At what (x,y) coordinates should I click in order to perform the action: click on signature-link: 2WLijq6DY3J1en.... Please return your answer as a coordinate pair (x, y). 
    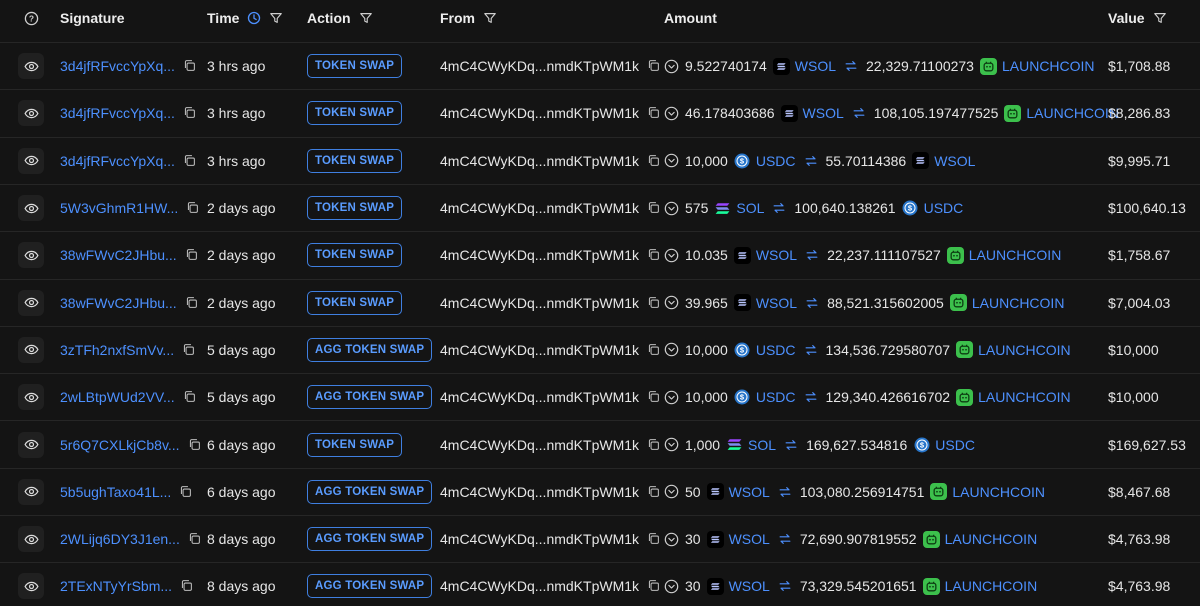
    Looking at the image, I should click on (120, 539).